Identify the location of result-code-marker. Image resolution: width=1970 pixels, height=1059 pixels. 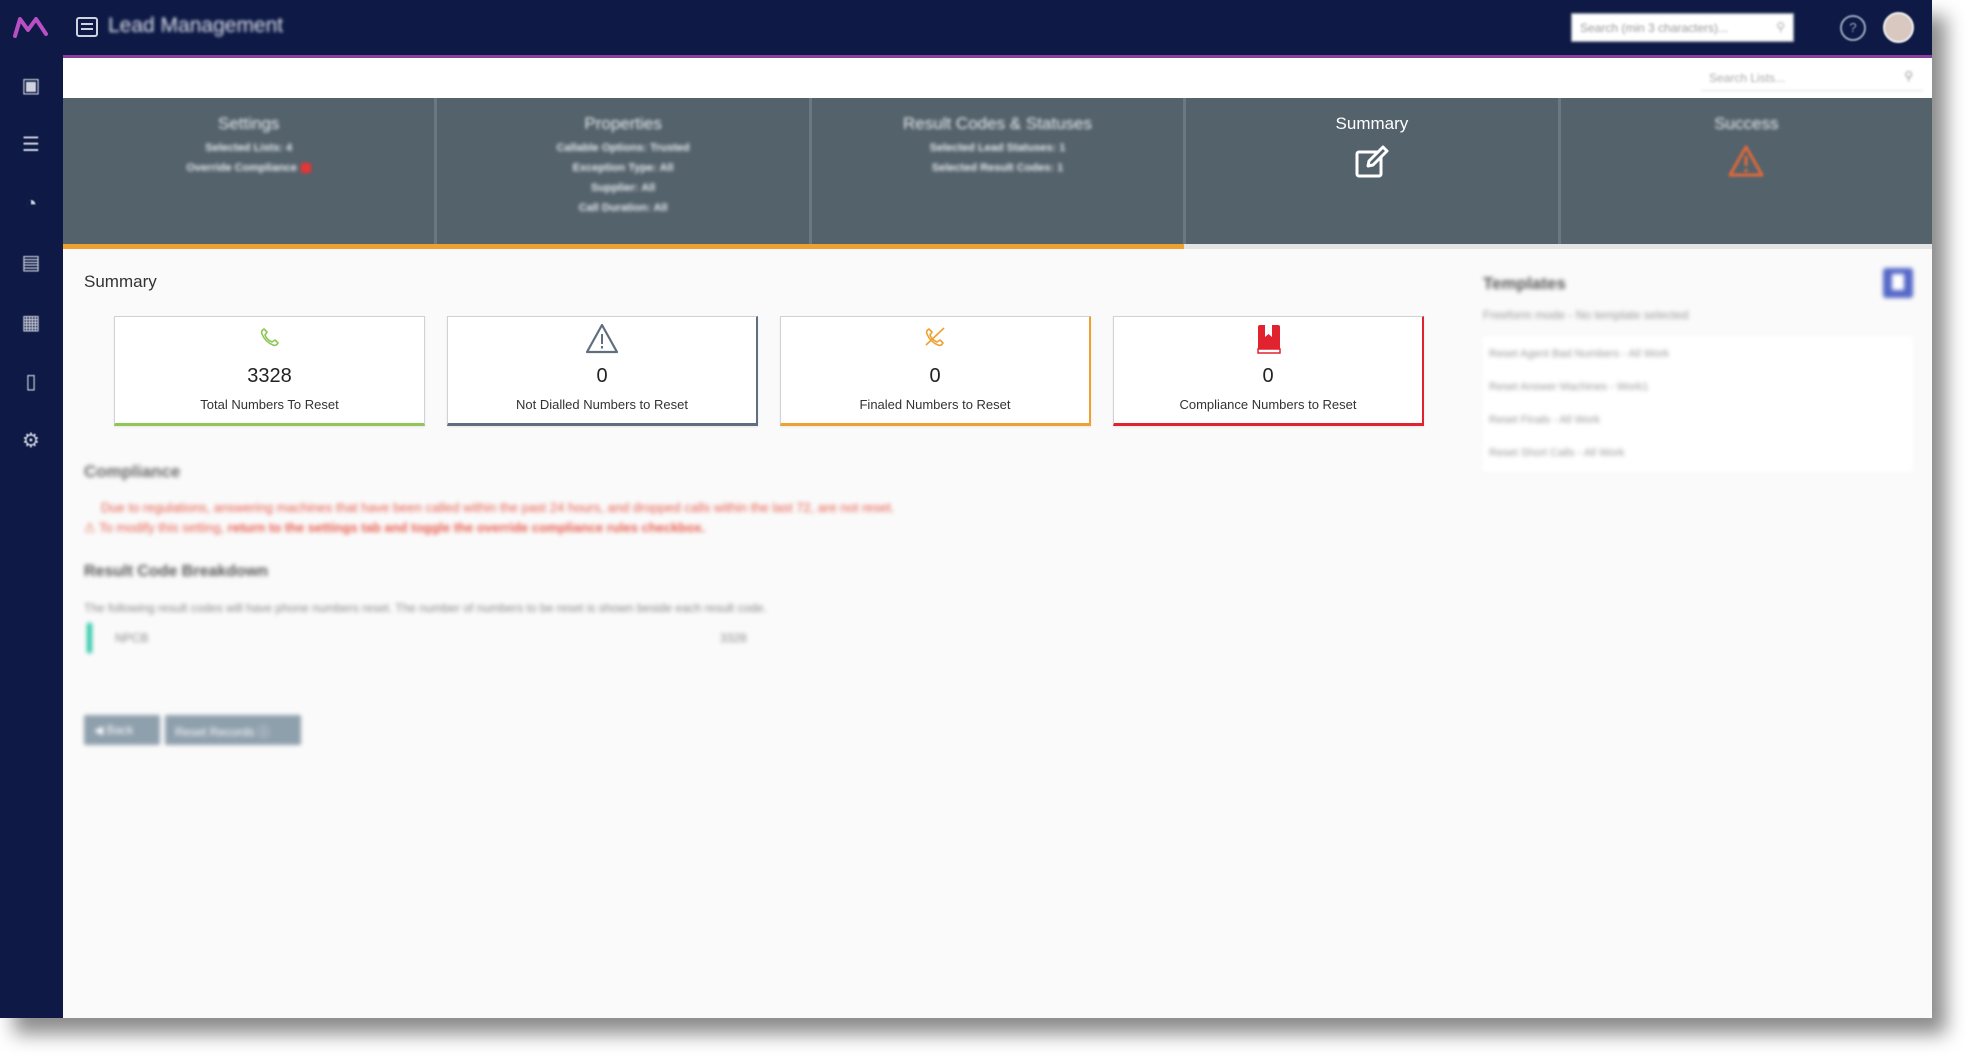
(89, 638).